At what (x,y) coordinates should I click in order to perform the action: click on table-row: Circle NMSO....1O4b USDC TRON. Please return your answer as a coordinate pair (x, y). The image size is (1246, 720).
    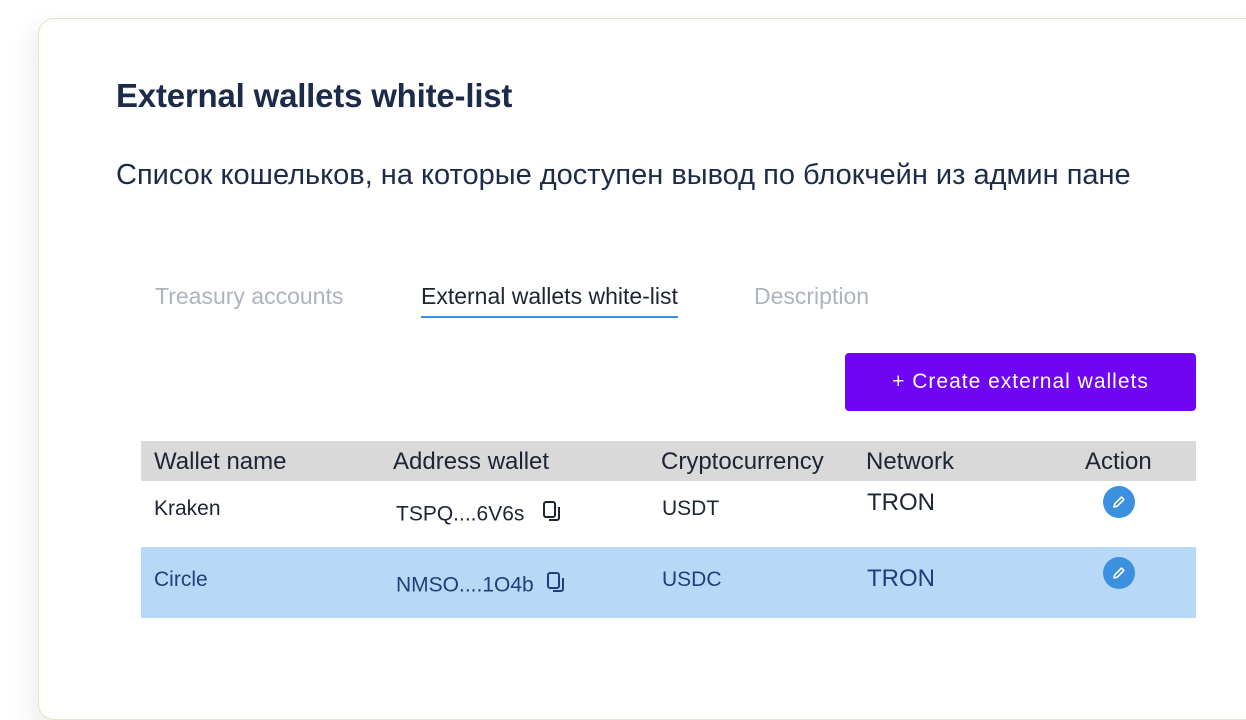
    Looking at the image, I should click on (668, 582).